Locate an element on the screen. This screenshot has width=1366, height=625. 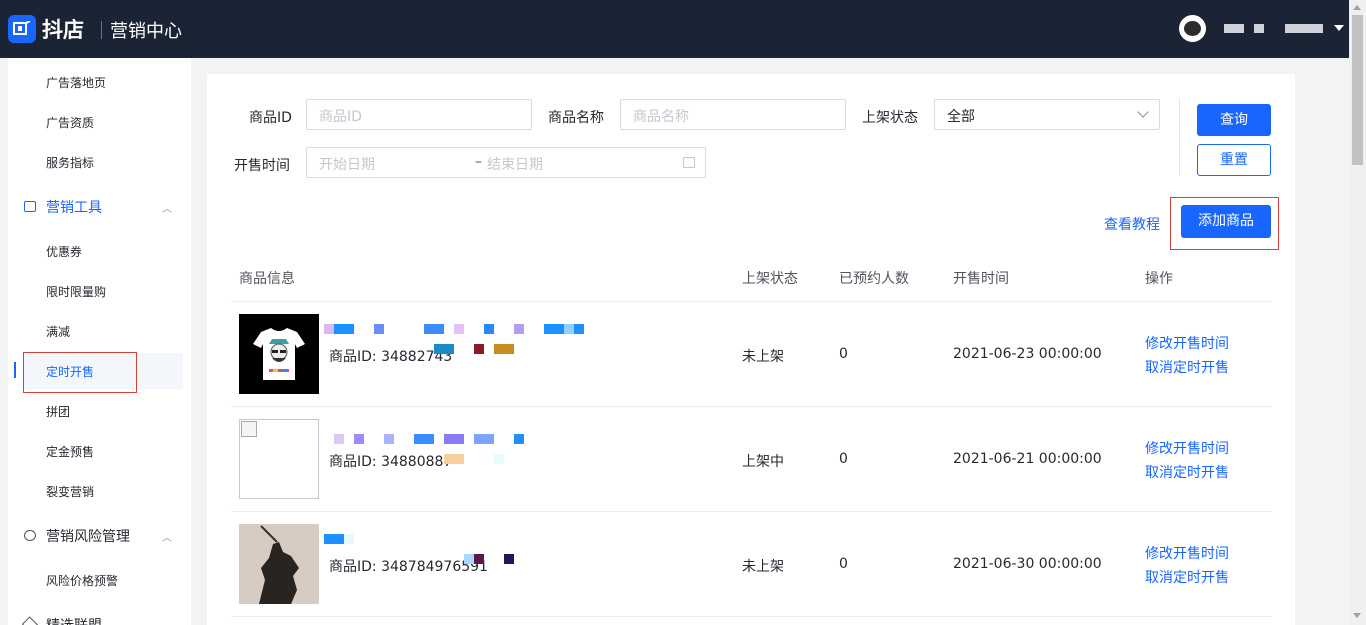
scroll-up-arrow-icon is located at coordinates (1357, 7).